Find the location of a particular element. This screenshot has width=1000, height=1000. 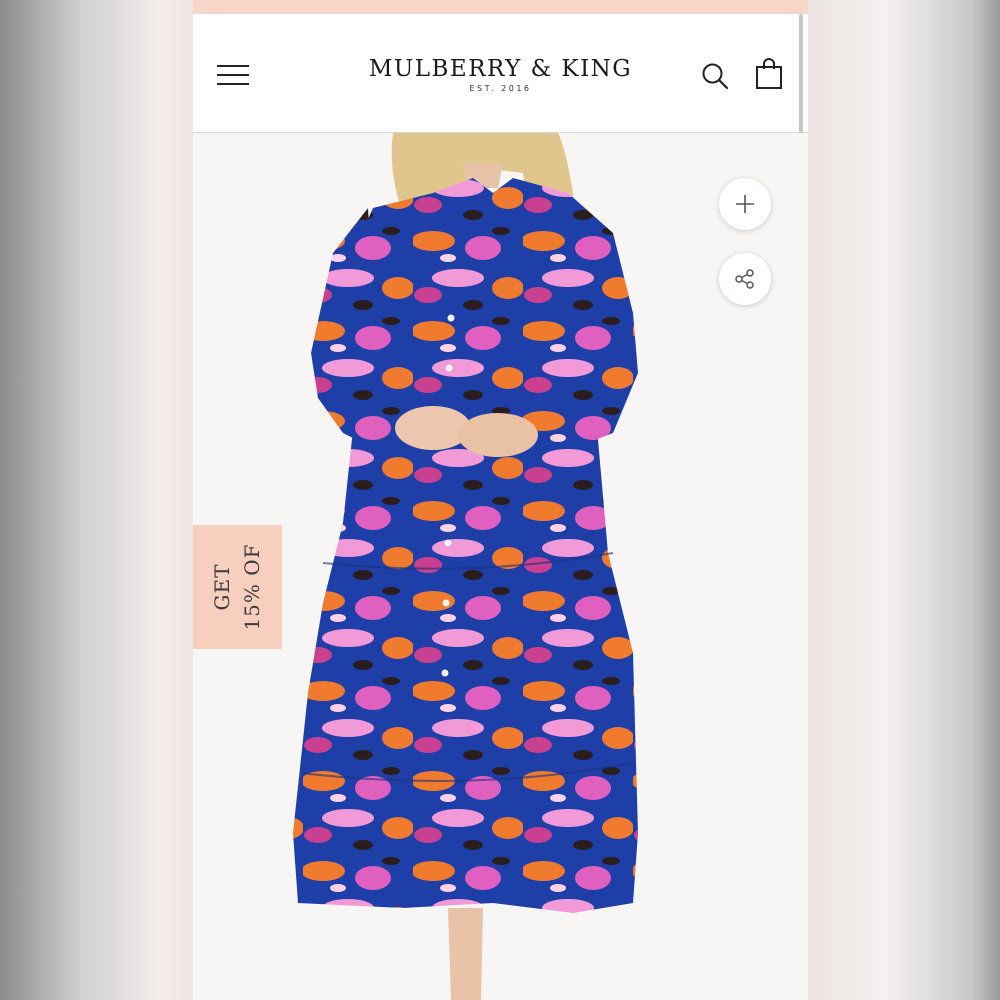

cart-button is located at coordinates (769, 74).